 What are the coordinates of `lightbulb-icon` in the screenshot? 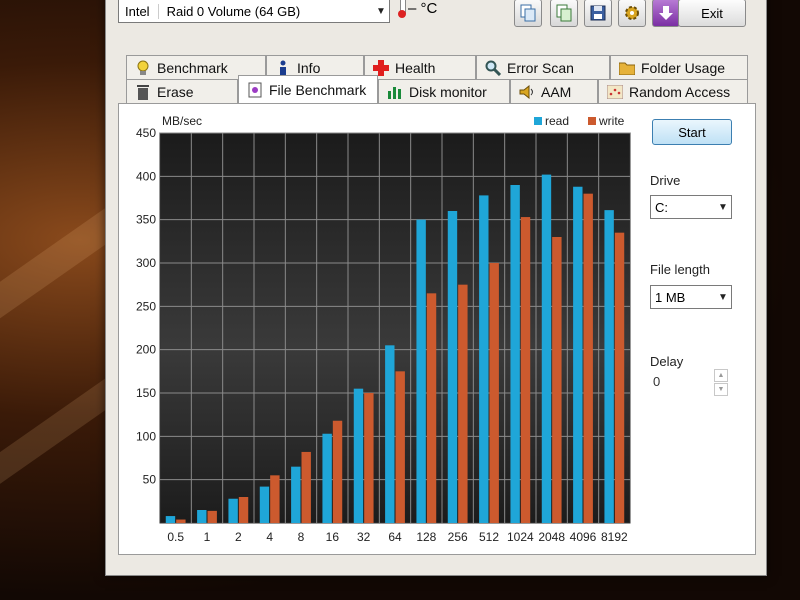 It's located at (143, 68).